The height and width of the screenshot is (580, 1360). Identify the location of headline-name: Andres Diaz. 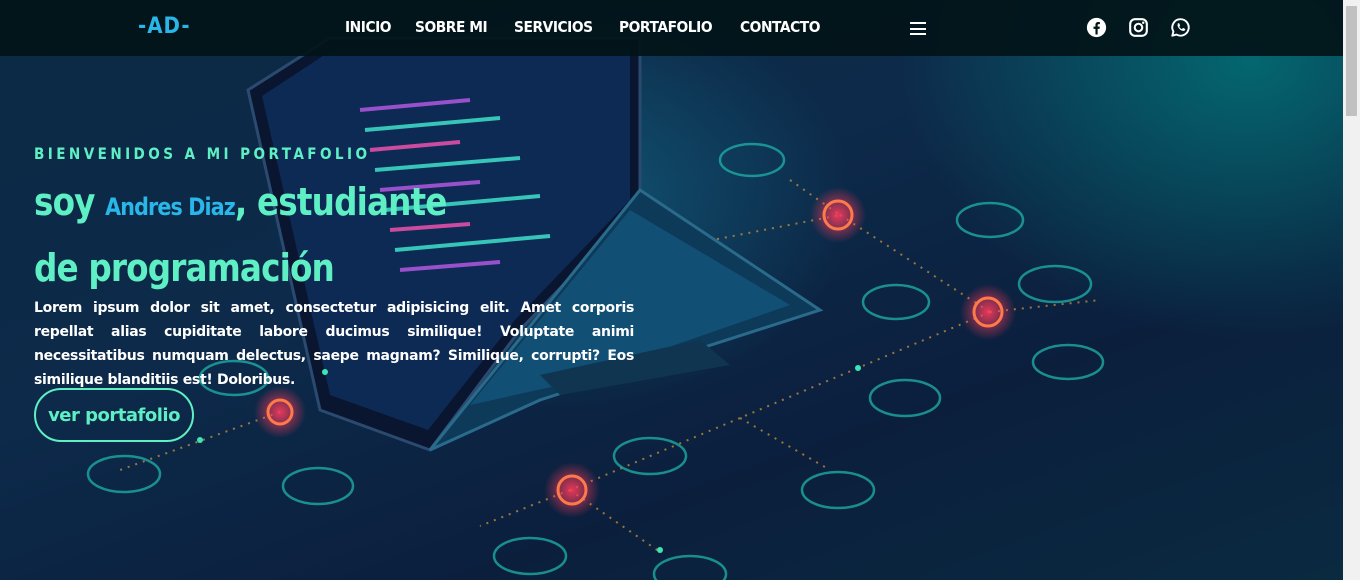
(170, 207).